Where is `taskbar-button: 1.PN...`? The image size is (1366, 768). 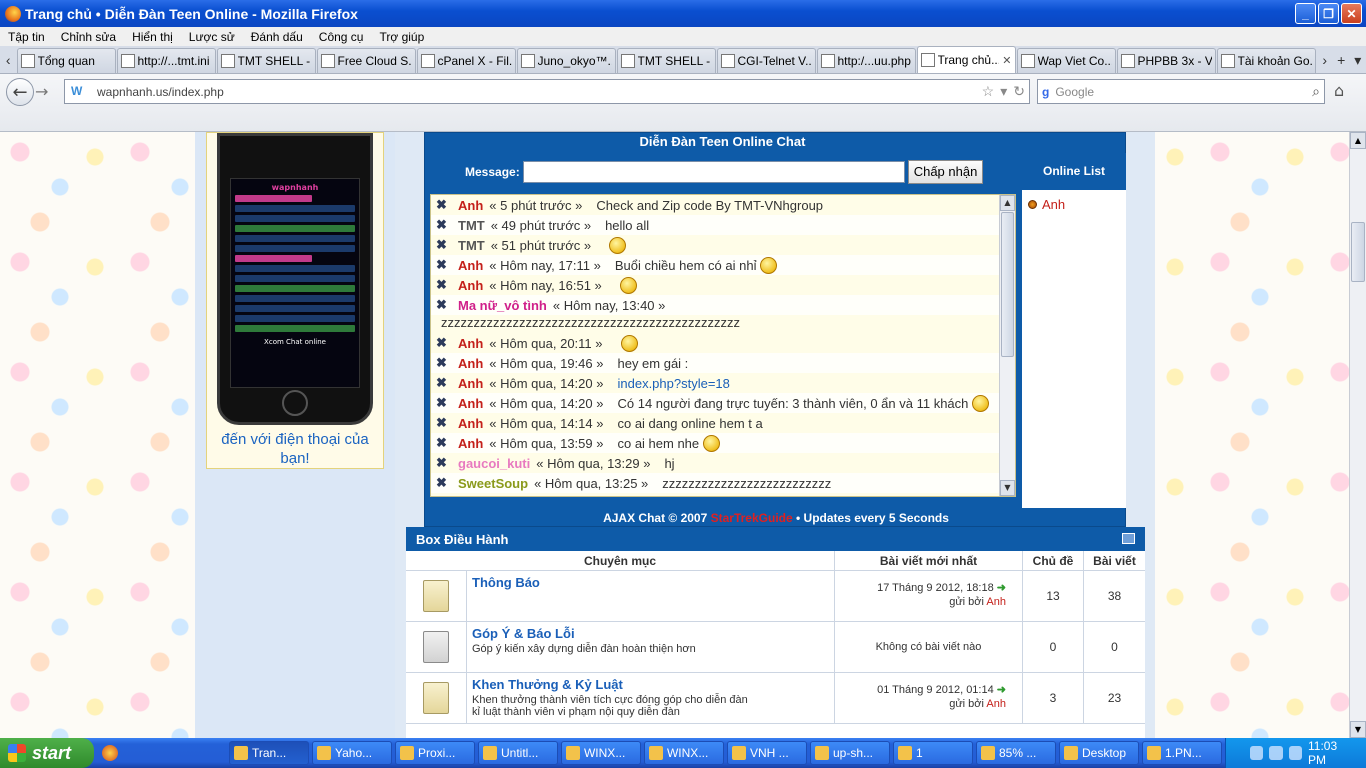
taskbar-button: 1.PN... is located at coordinates (1181, 753).